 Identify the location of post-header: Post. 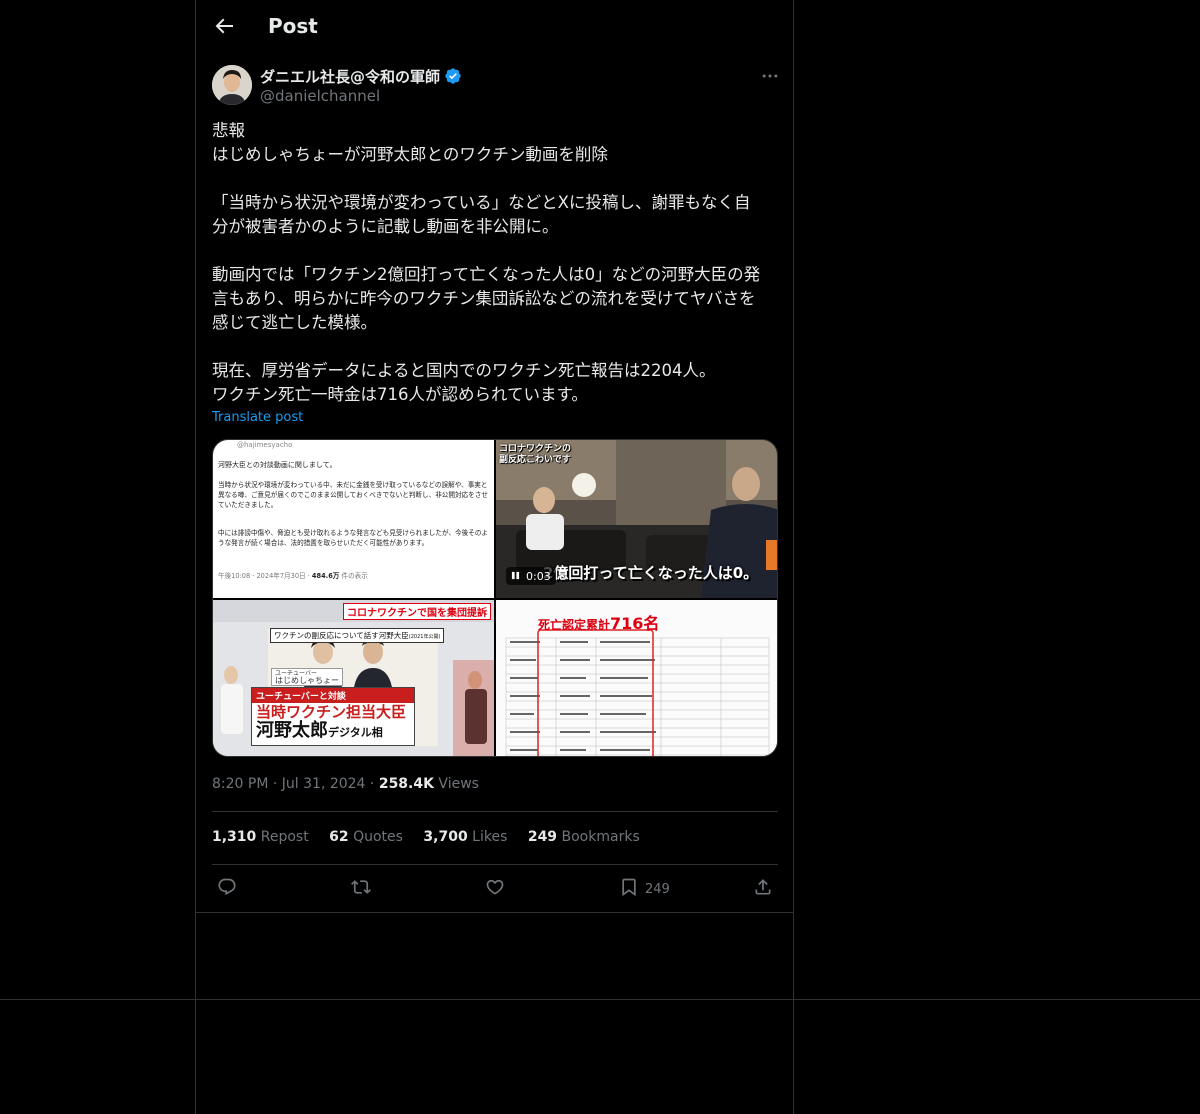
(494, 26).